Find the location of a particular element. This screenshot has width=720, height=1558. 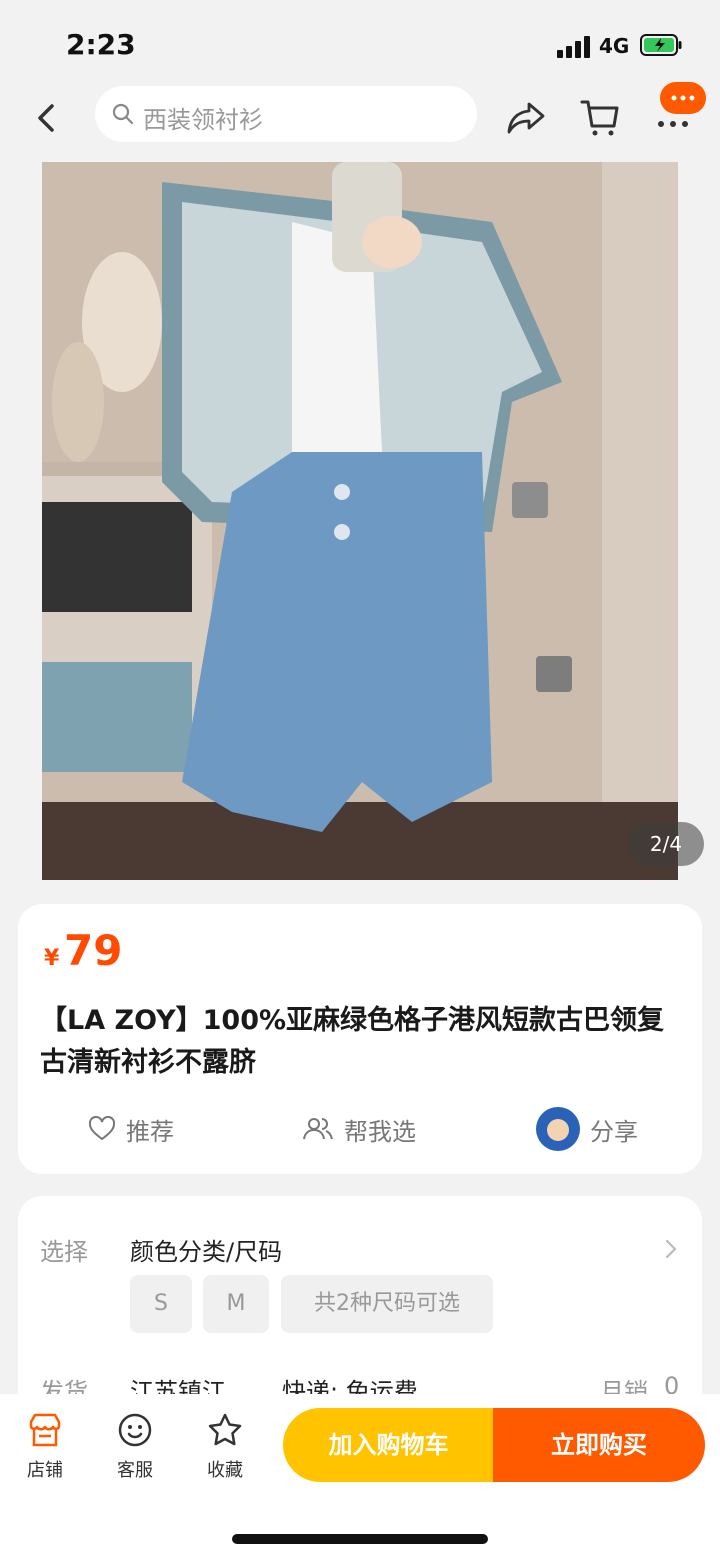

share-action-button: 分享 is located at coordinates (587, 1129).